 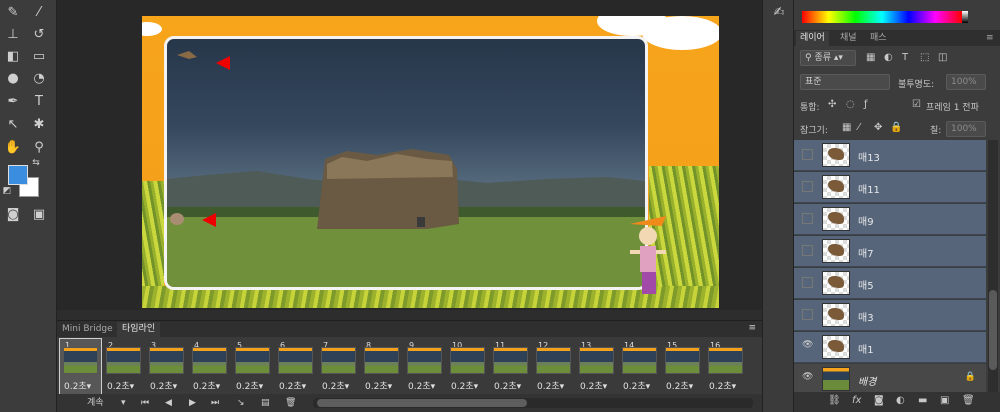 I want to click on brush-icon: ⁄, so click(x=39, y=13).